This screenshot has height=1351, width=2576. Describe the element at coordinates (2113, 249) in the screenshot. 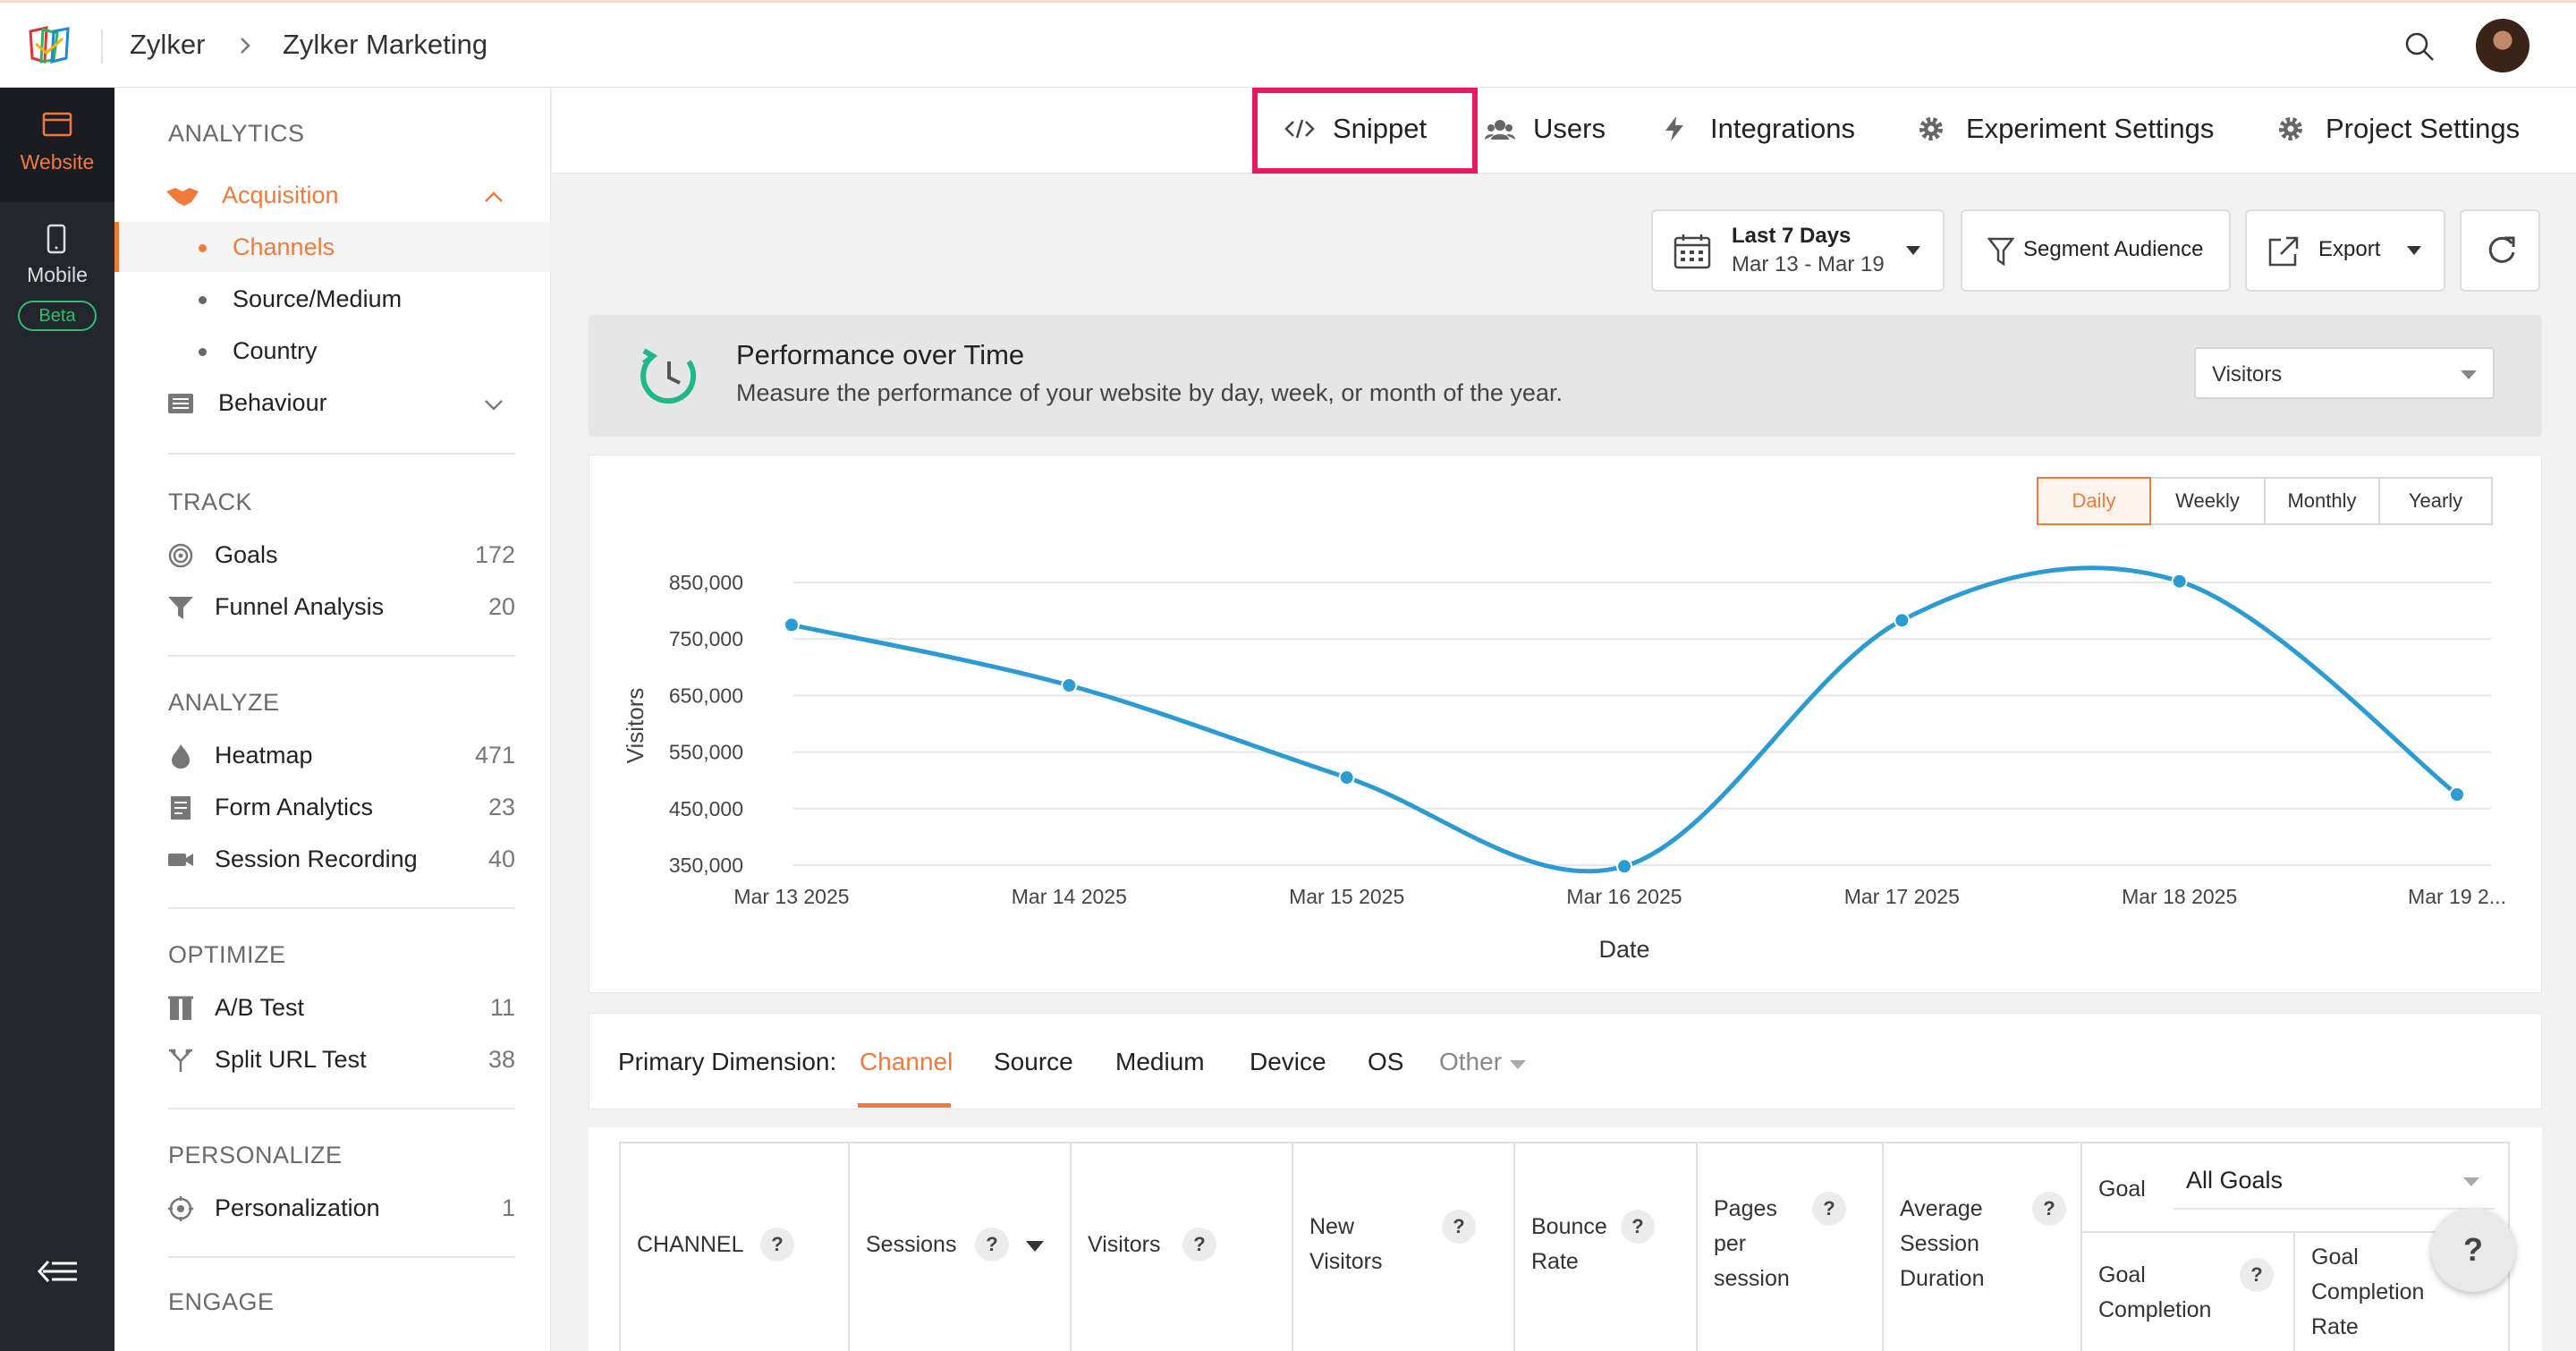

I see `segment-audience-label: Segment Audience` at that location.